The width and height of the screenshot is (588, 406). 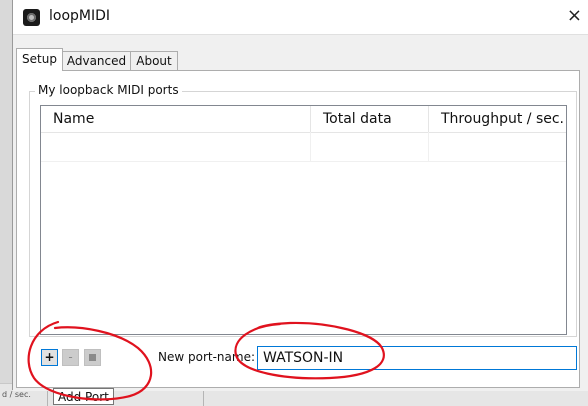 What do you see at coordinates (154, 60) in the screenshot?
I see `tab-about: About` at bounding box center [154, 60].